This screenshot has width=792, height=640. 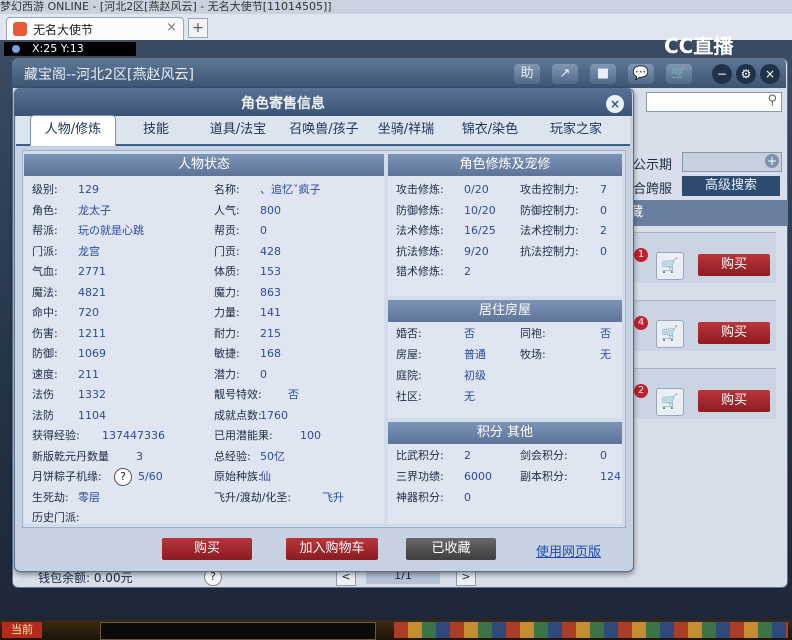 What do you see at coordinates (467, 271) in the screenshot?
I see `cultivation-value: 2` at bounding box center [467, 271].